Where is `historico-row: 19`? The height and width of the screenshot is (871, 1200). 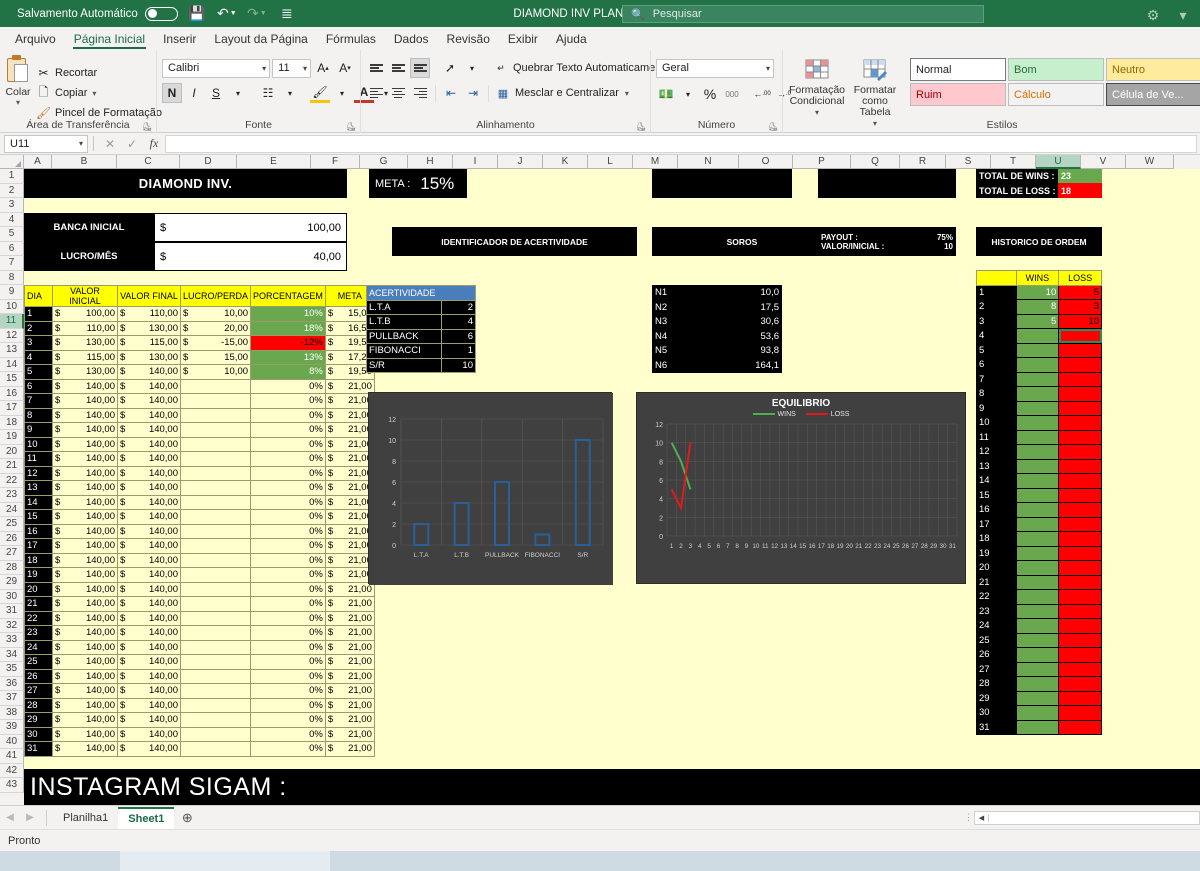
historico-row: 19 is located at coordinates (1039, 553).